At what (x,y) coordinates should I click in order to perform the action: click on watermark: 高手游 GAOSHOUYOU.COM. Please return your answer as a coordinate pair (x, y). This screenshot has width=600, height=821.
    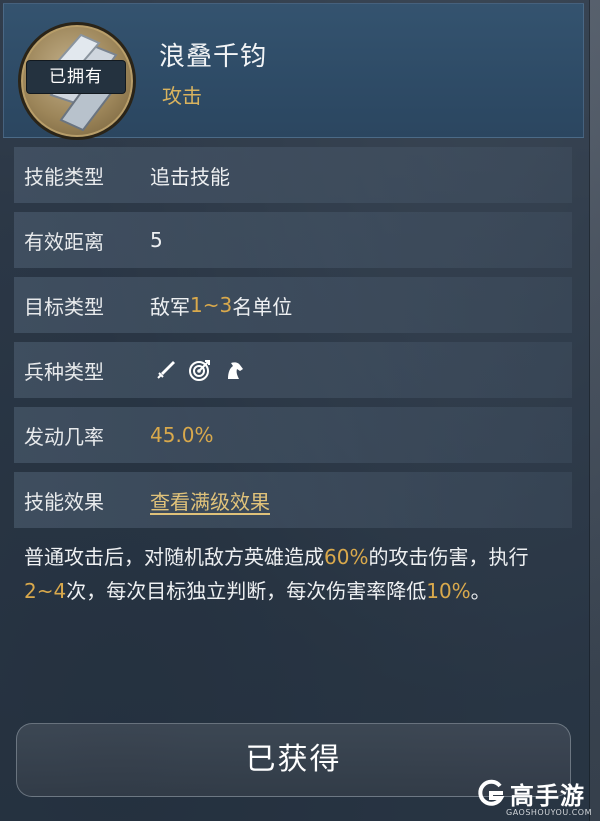
    Looking at the image, I should click on (538, 798).